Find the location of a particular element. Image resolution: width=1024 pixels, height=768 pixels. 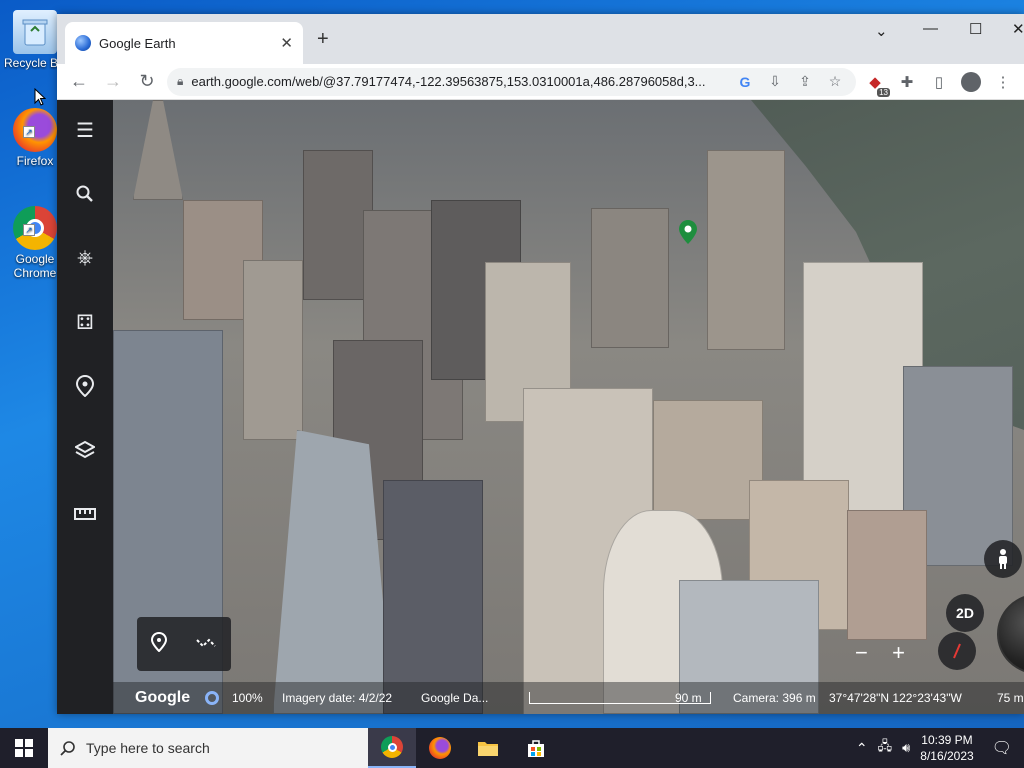

taskbar-file-explorer is located at coordinates (488, 748).